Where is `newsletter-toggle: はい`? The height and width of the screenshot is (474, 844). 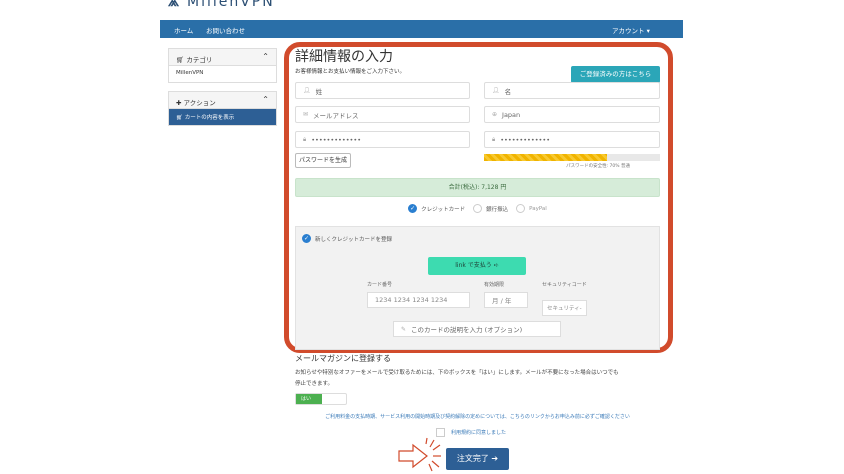
newsletter-toggle: はい is located at coordinates (321, 399).